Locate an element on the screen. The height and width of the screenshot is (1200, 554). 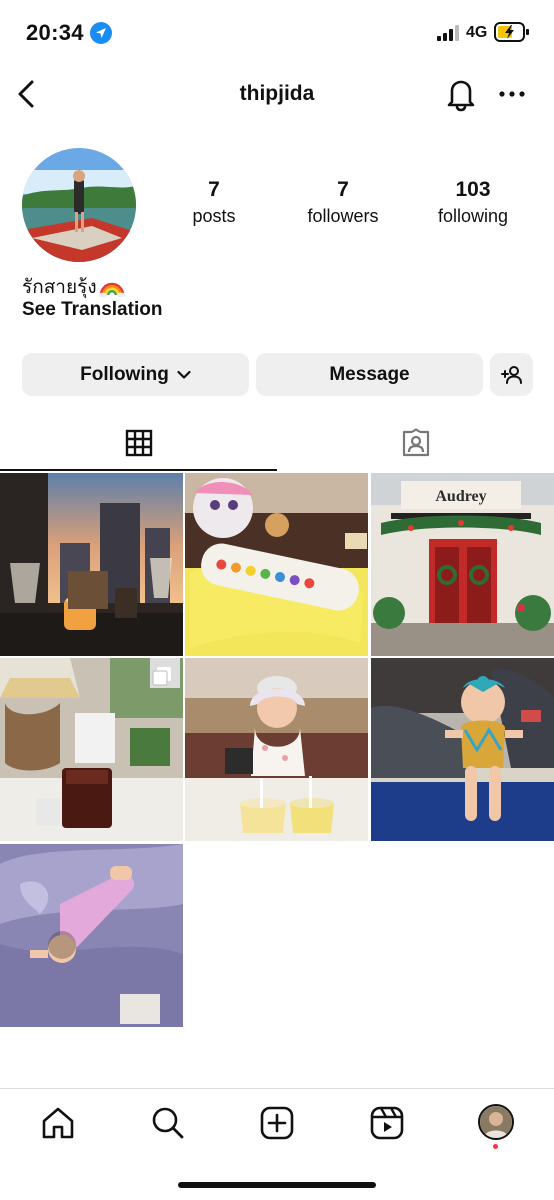
location-arrow-icon is located at coordinates (101, 33).